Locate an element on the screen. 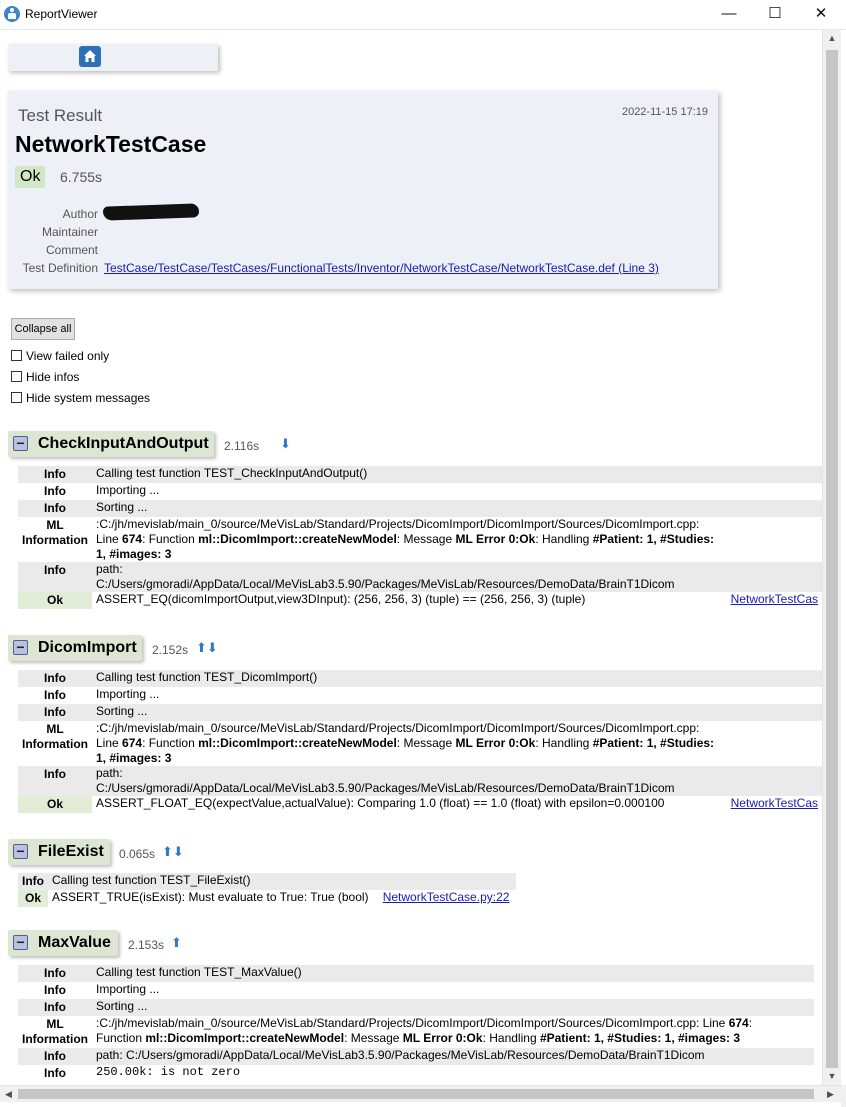 This screenshot has width=846, height=1107. vertical-scrollbar: ▲ ▼ is located at coordinates (831, 557).